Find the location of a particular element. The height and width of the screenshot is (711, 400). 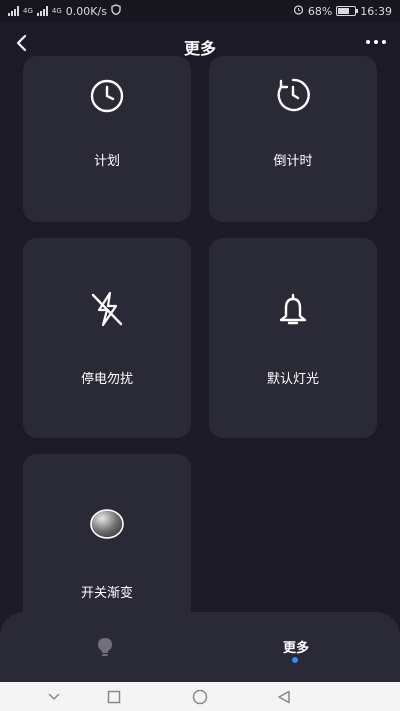

tab-more: 更多 is located at coordinates (296, 646).